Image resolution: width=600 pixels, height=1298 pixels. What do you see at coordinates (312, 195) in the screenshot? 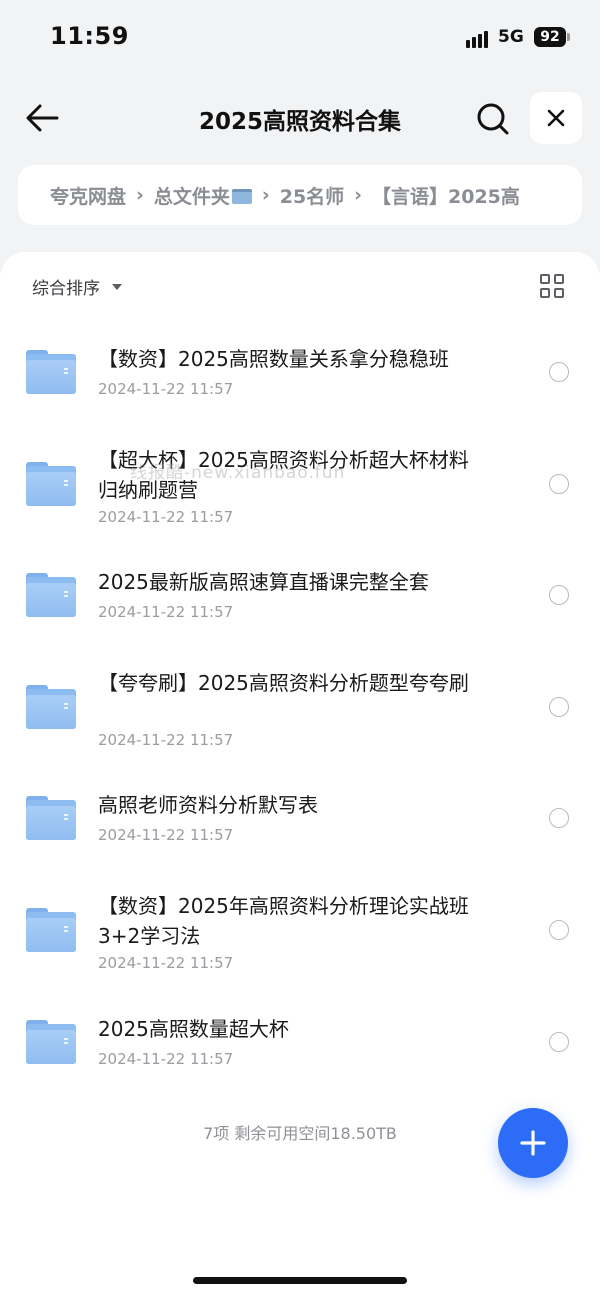
I see `breadcrumb-item-teachers: 25名师` at bounding box center [312, 195].